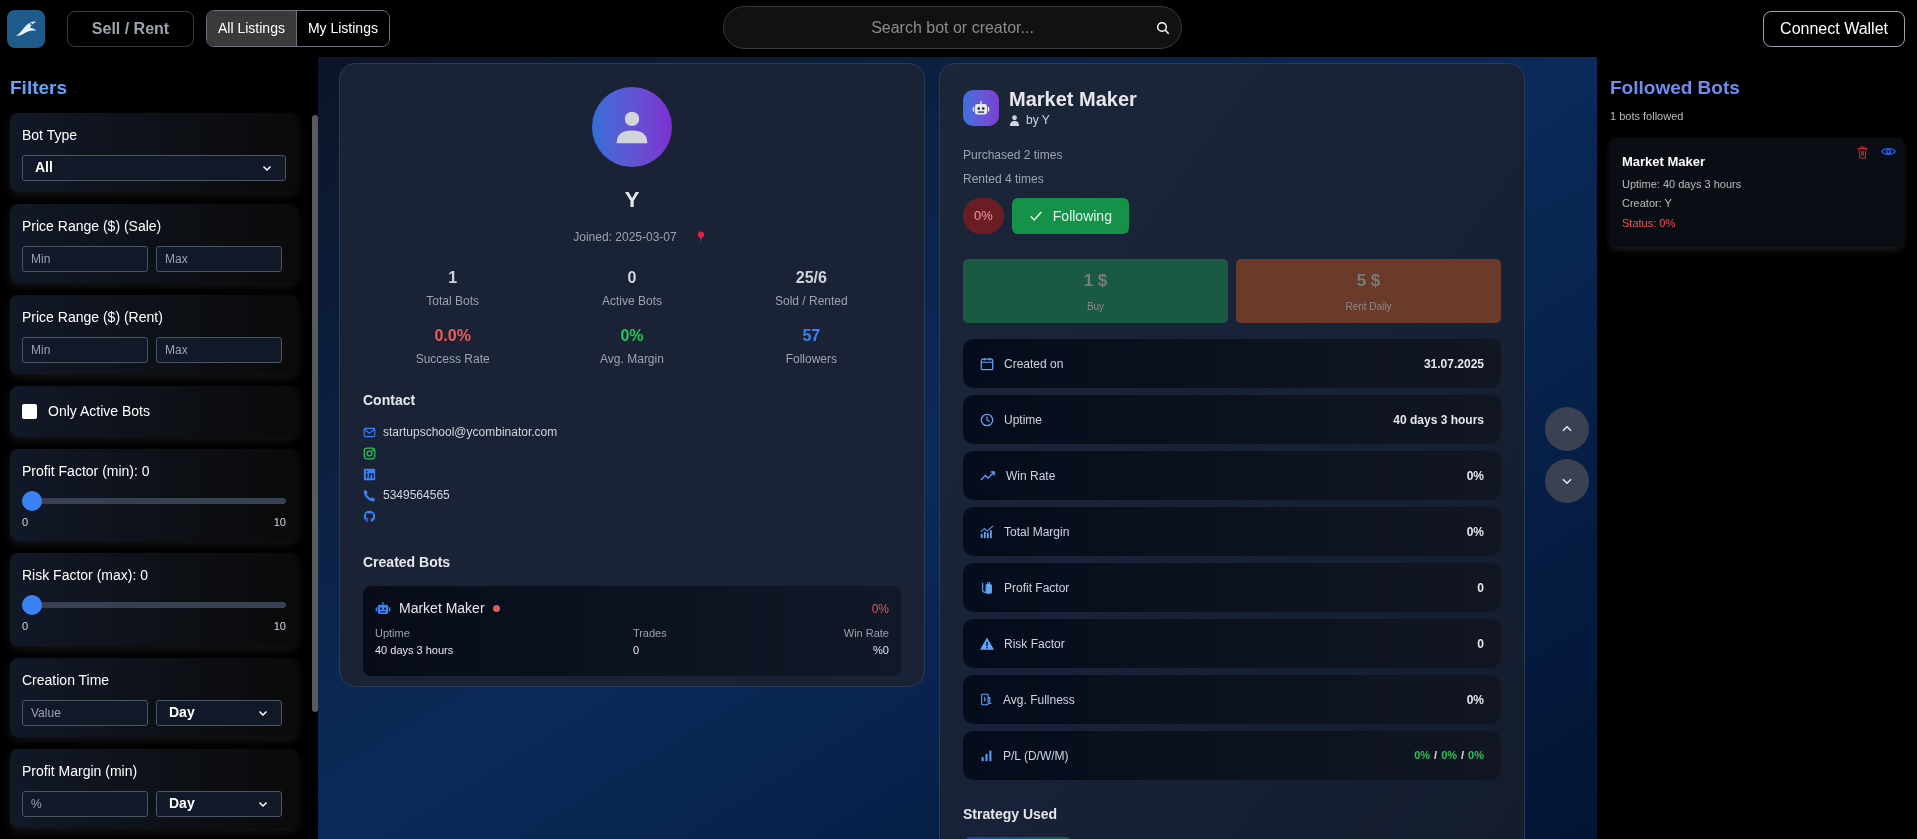 This screenshot has height=839, width=1917. Describe the element at coordinates (369, 474) in the screenshot. I see `linkedin-icon` at that location.